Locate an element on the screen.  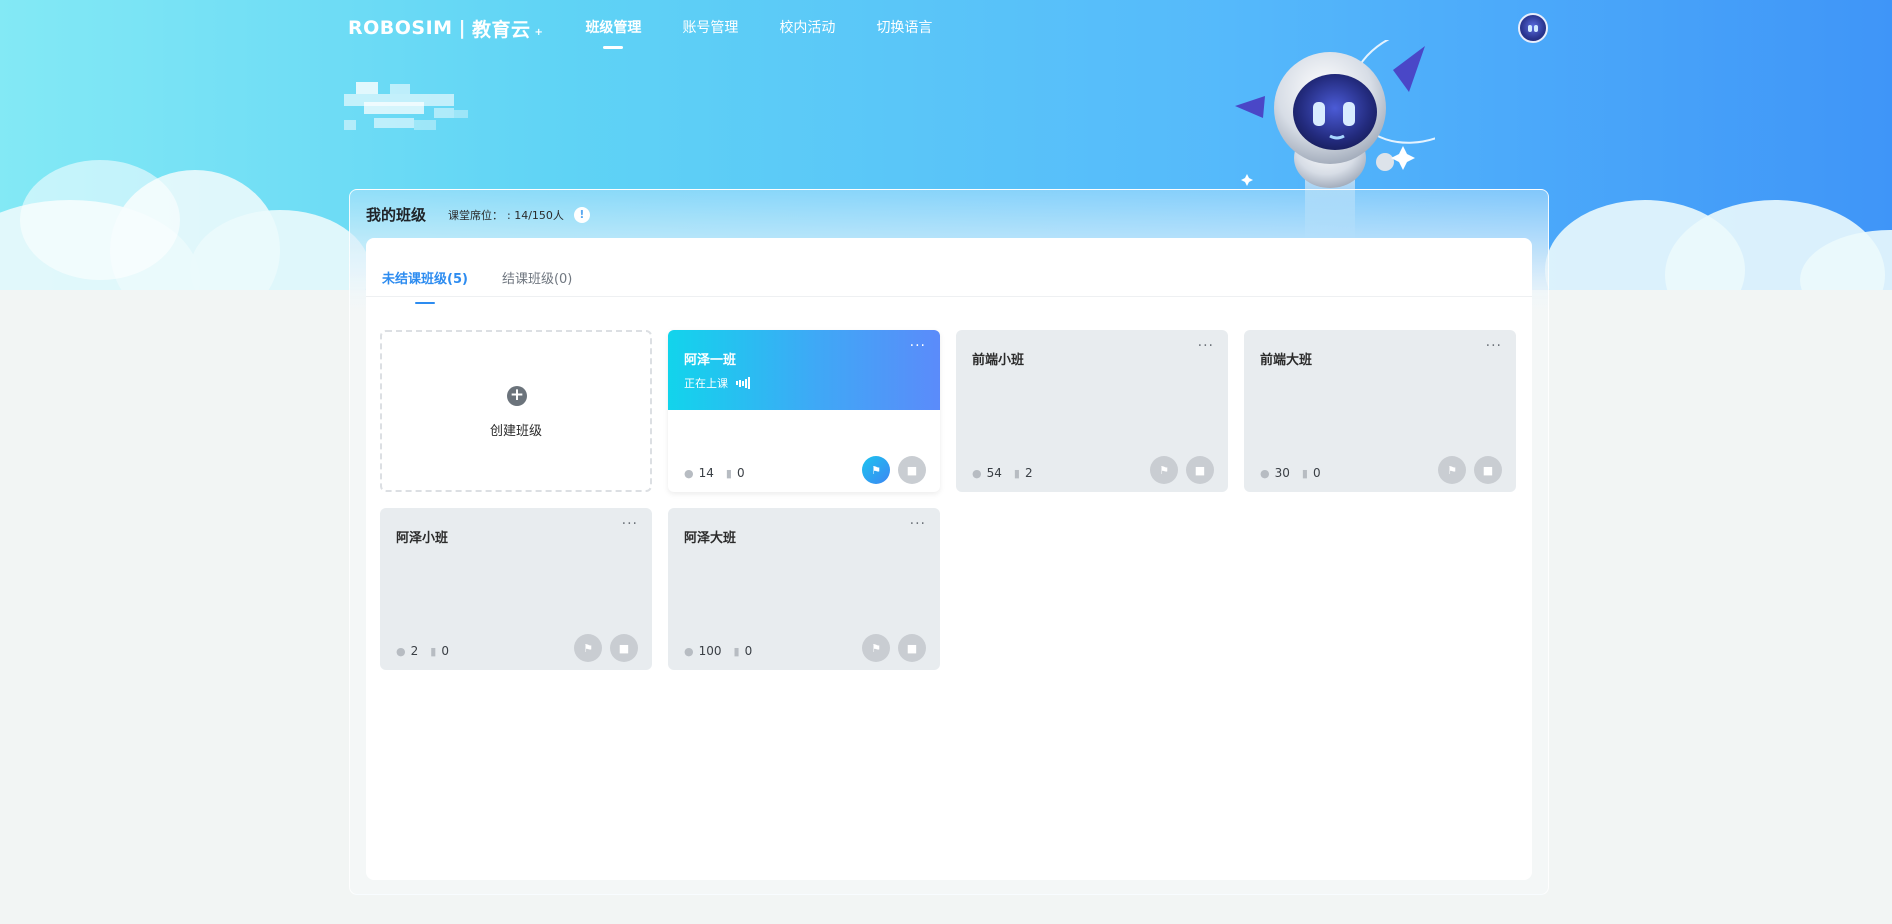
class-card: 前端大班 ··· ● 30 ▮ 0 ⚑ ■ is located at coordinates (1380, 411).